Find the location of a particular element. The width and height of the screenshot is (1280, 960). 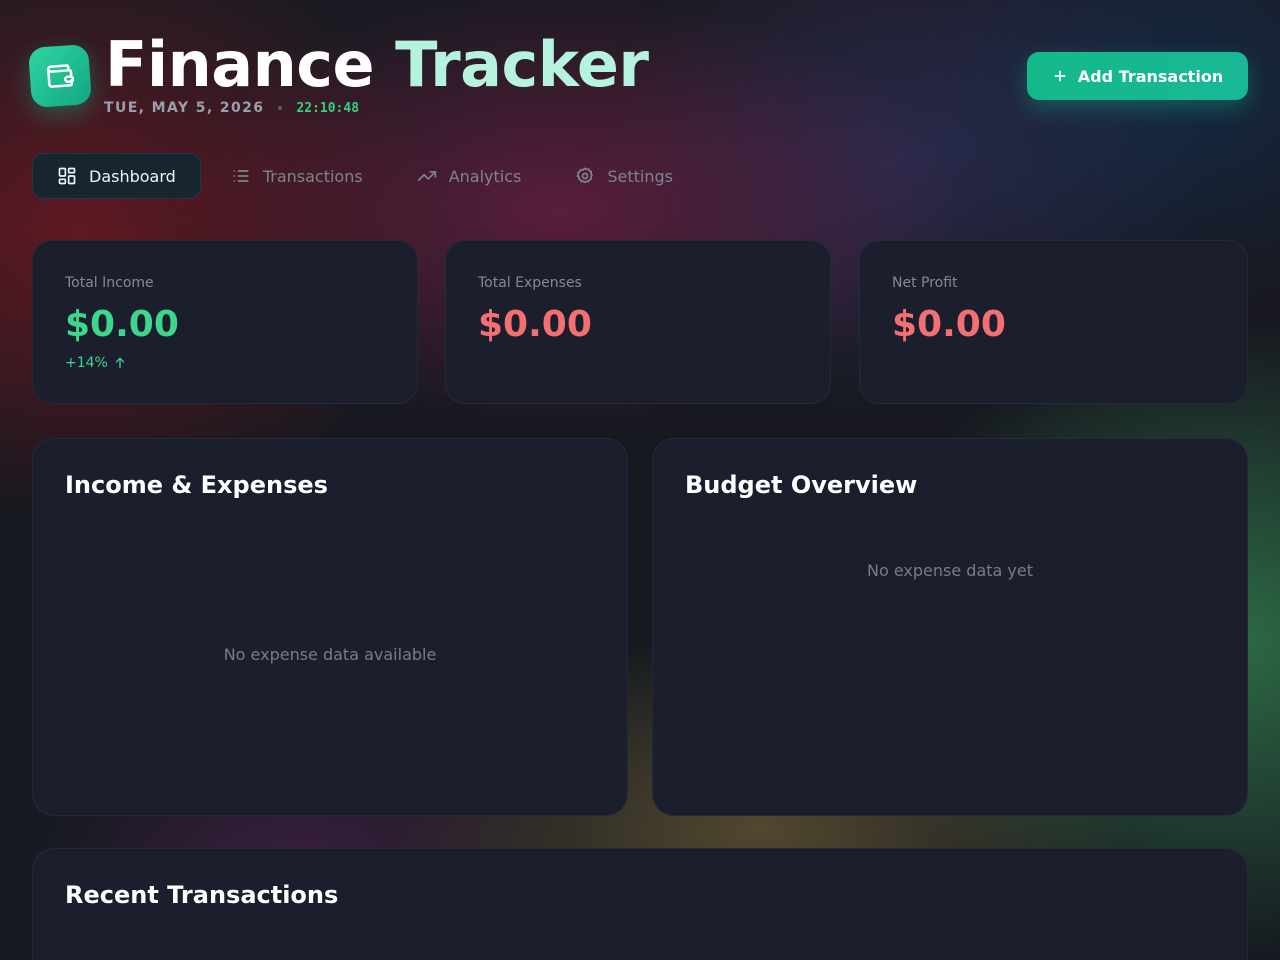

list-icon is located at coordinates (241, 176).